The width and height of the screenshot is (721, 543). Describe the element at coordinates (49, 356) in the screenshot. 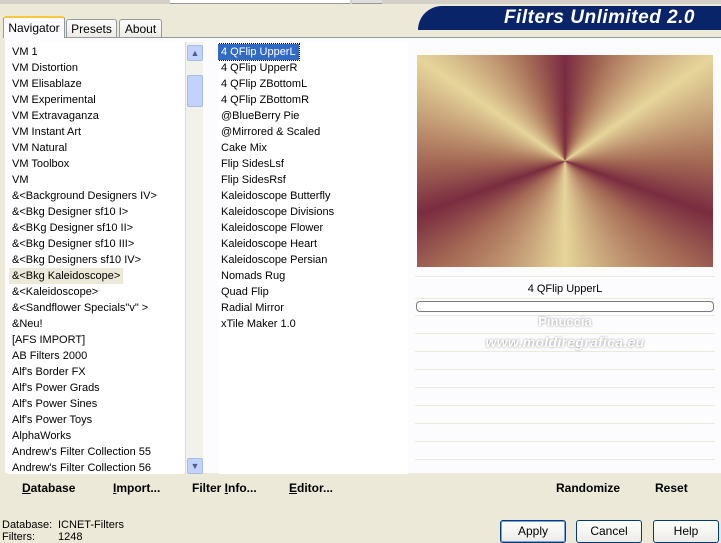

I see `category-item: AB Filters 2000` at that location.